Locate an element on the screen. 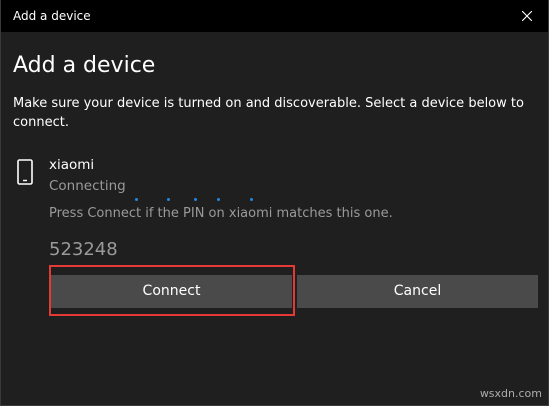 The width and height of the screenshot is (549, 406). watermark: wsxdn.com is located at coordinates (510, 393).